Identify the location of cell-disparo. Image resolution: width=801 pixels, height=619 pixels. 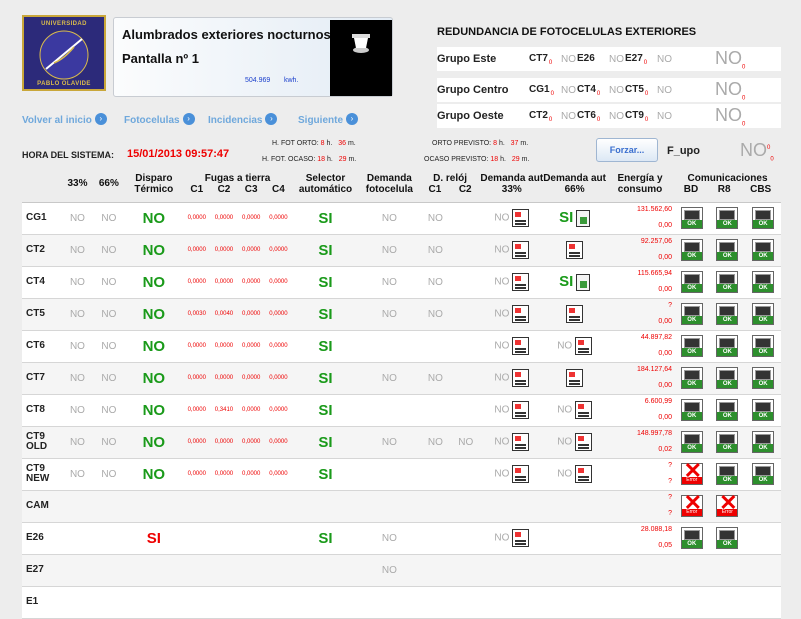
(154, 602).